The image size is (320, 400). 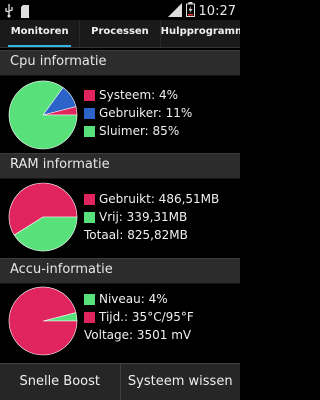 I want to click on tab-processen: Processen, so click(x=120, y=33).